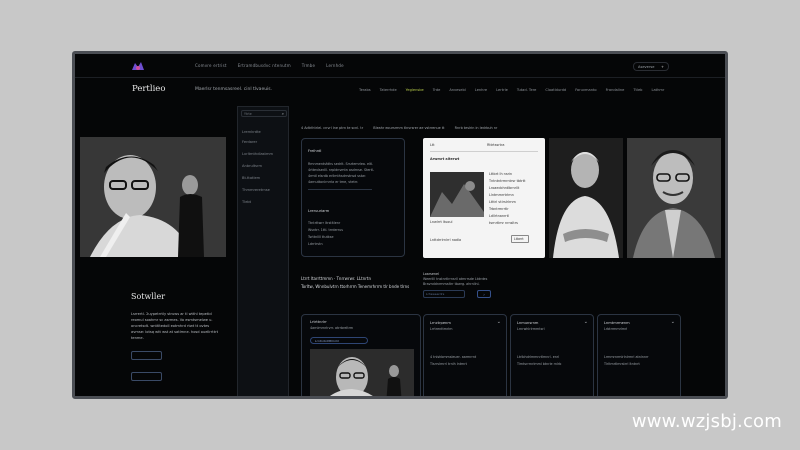 The width and height of the screenshot is (800, 450). What do you see at coordinates (148, 296) in the screenshot?
I see `hero-title: Sotwller` at bounding box center [148, 296].